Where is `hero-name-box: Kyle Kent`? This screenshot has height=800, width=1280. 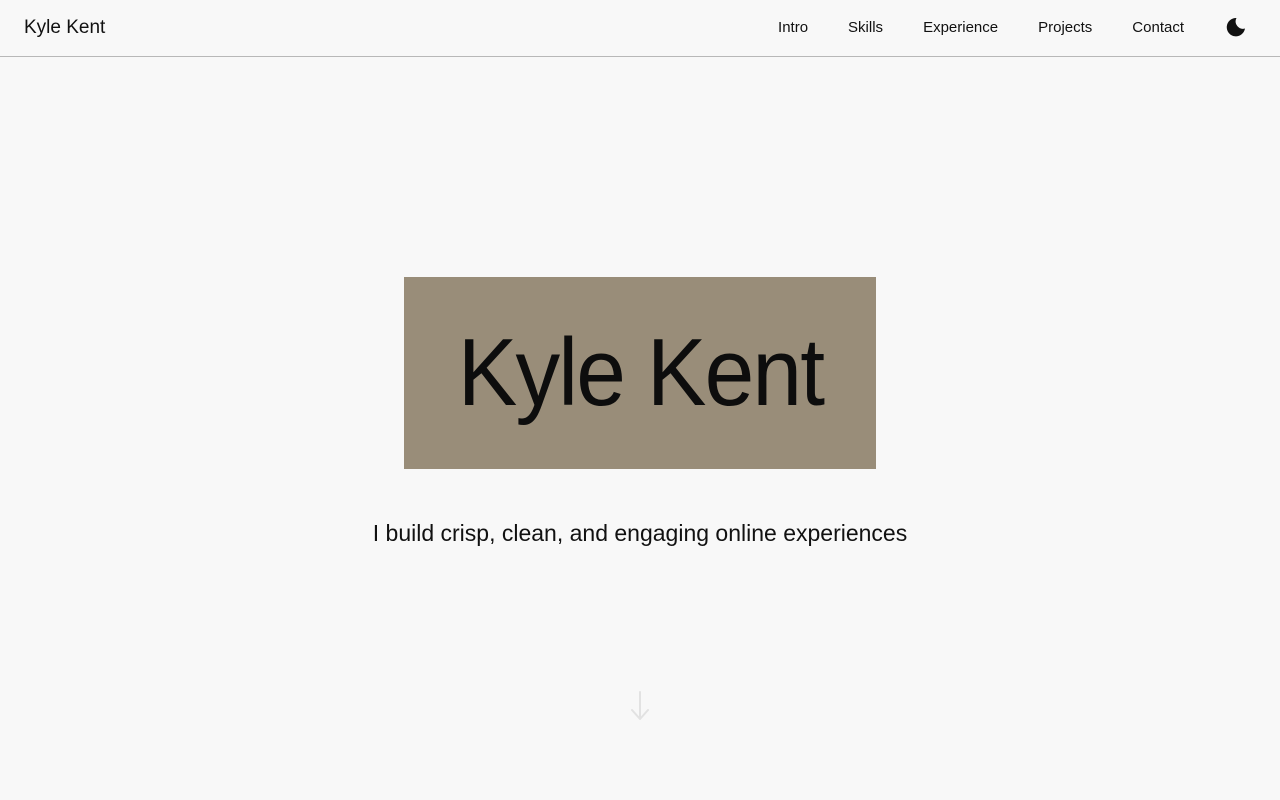
hero-name-box: Kyle Kent is located at coordinates (640, 373).